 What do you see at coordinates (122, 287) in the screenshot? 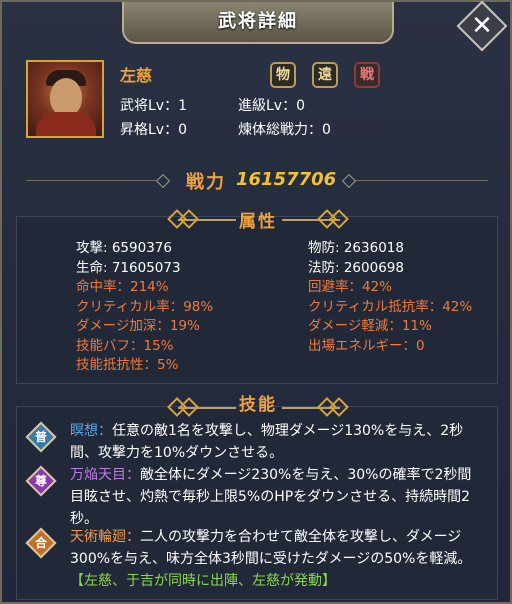
I see `attribute-left-2: 命中率：214%` at bounding box center [122, 287].